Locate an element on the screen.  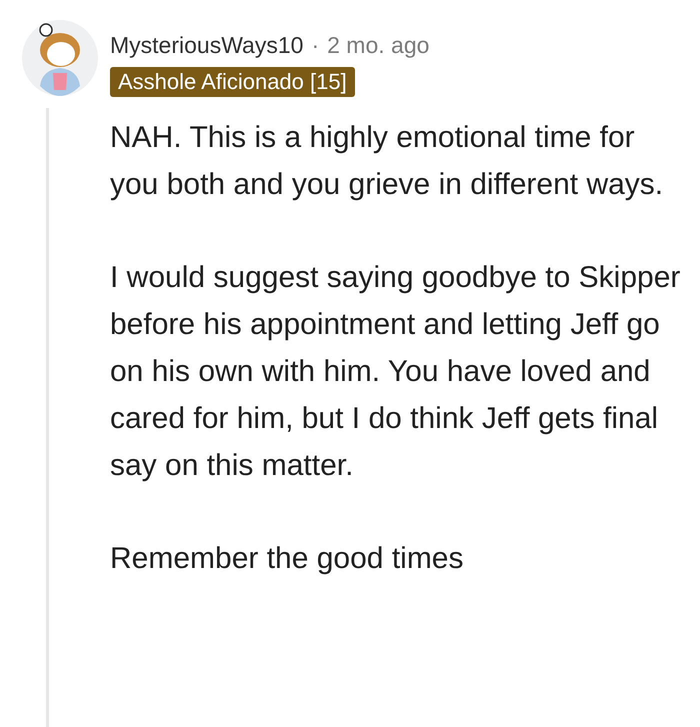
timestamp: 2 mo. ago is located at coordinates (378, 45).